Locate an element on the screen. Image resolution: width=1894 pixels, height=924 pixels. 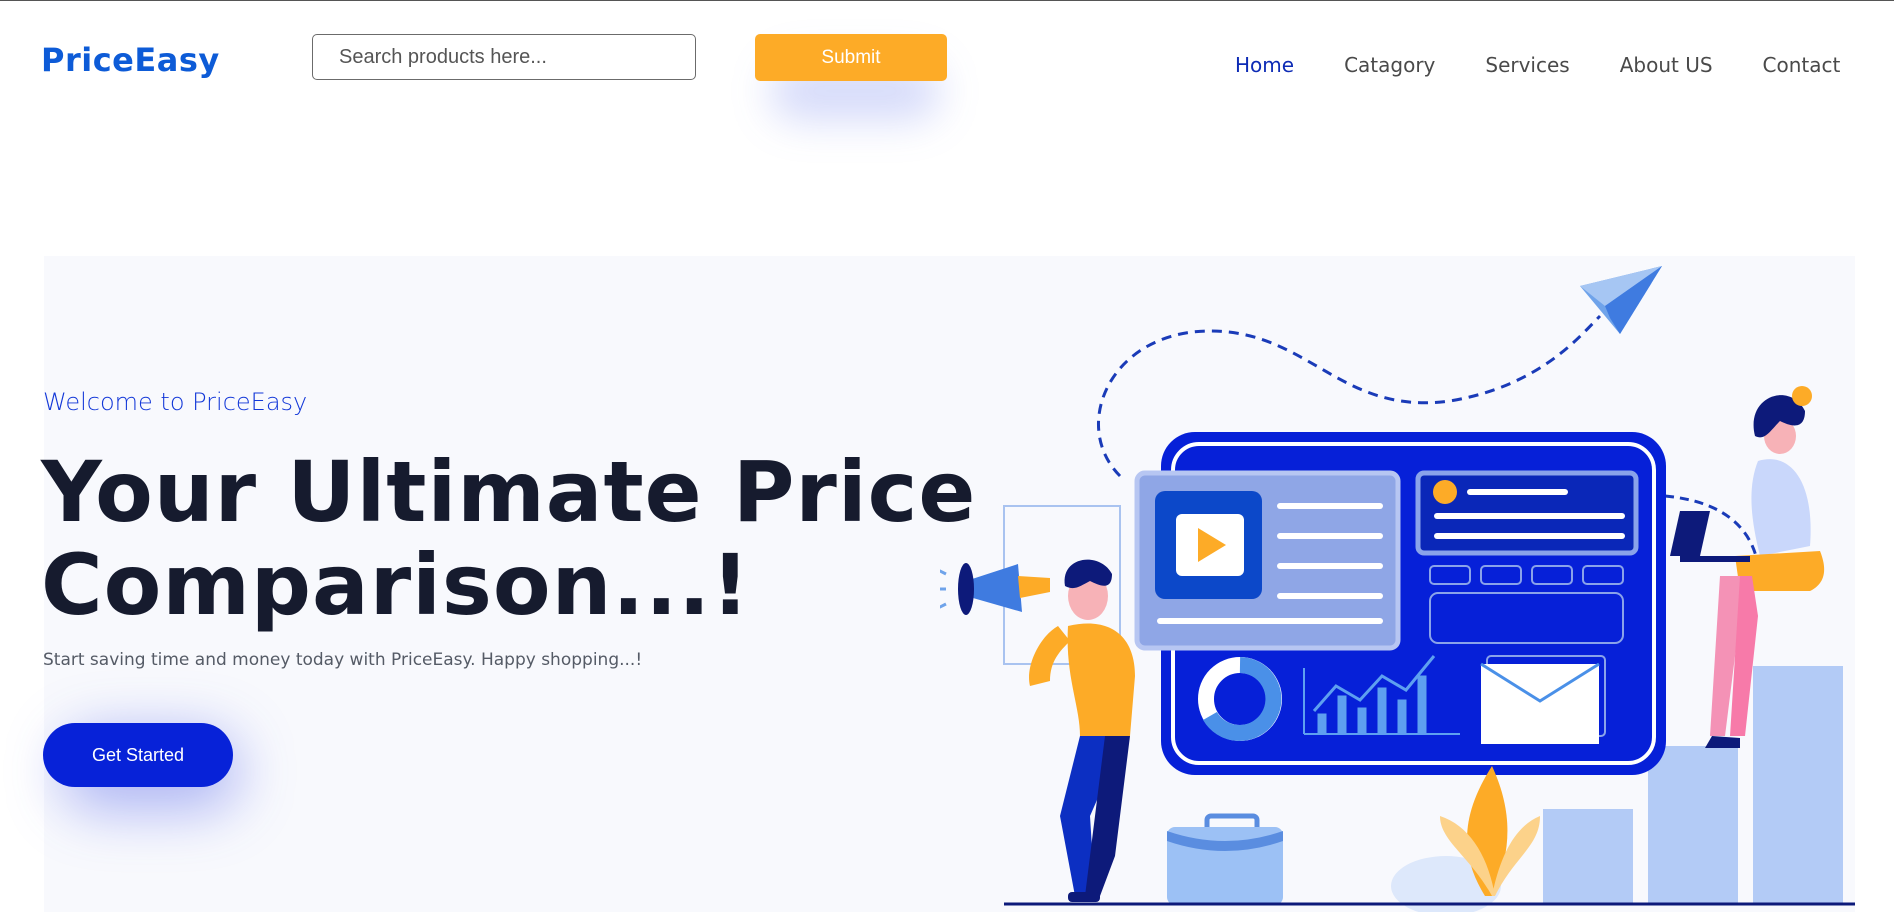
nav-services: Services is located at coordinates (1527, 65).